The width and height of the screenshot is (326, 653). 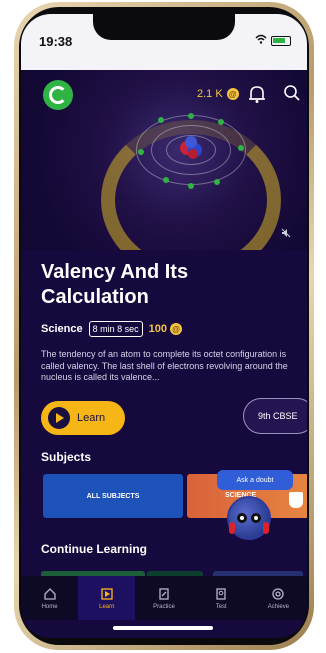 I want to click on all-subjects-card: ALL SUBJECTS, so click(x=113, y=496).